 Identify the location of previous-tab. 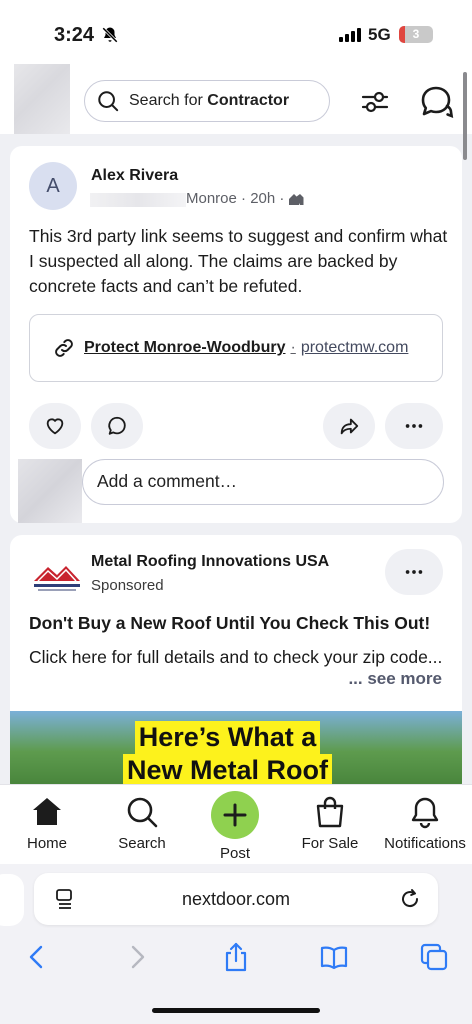
(12, 900).